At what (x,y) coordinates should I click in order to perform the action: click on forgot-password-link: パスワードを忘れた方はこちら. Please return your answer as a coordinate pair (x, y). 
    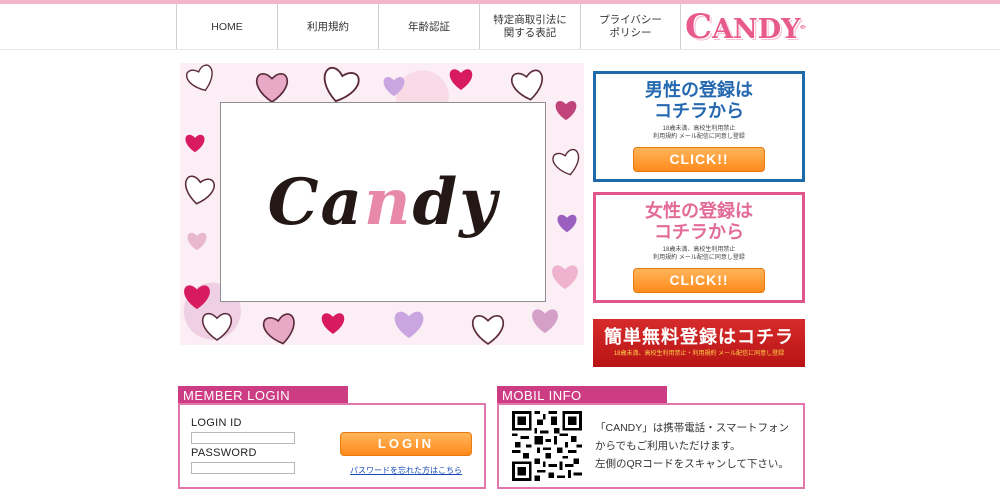
    Looking at the image, I should click on (406, 470).